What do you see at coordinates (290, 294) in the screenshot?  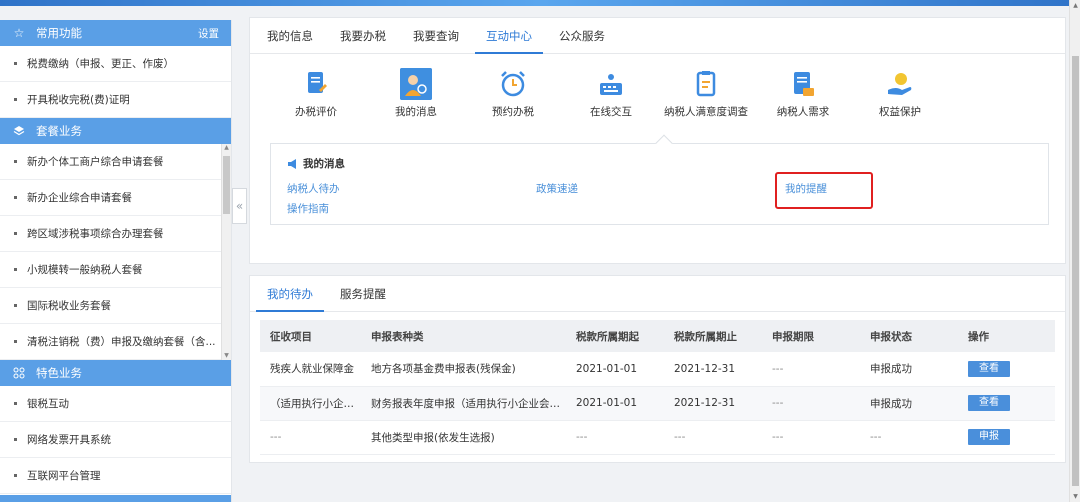 I see `tab-my-todo: 我的待办` at bounding box center [290, 294].